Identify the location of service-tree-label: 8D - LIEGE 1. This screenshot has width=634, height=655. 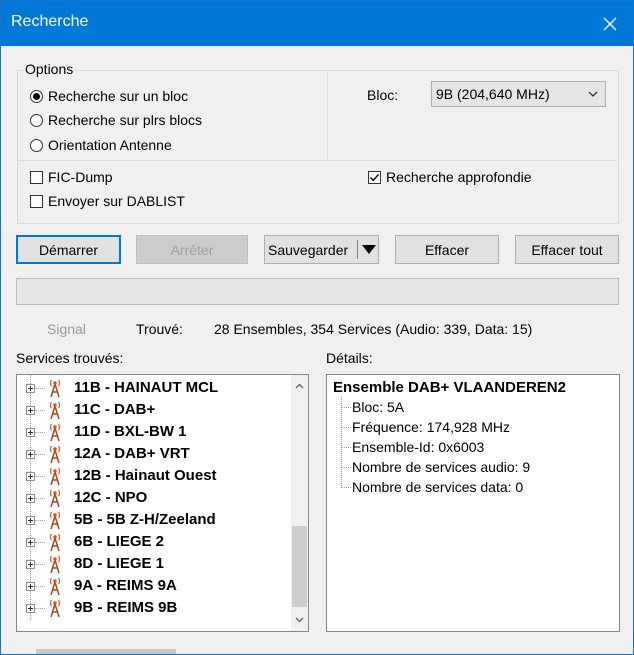
(119, 563).